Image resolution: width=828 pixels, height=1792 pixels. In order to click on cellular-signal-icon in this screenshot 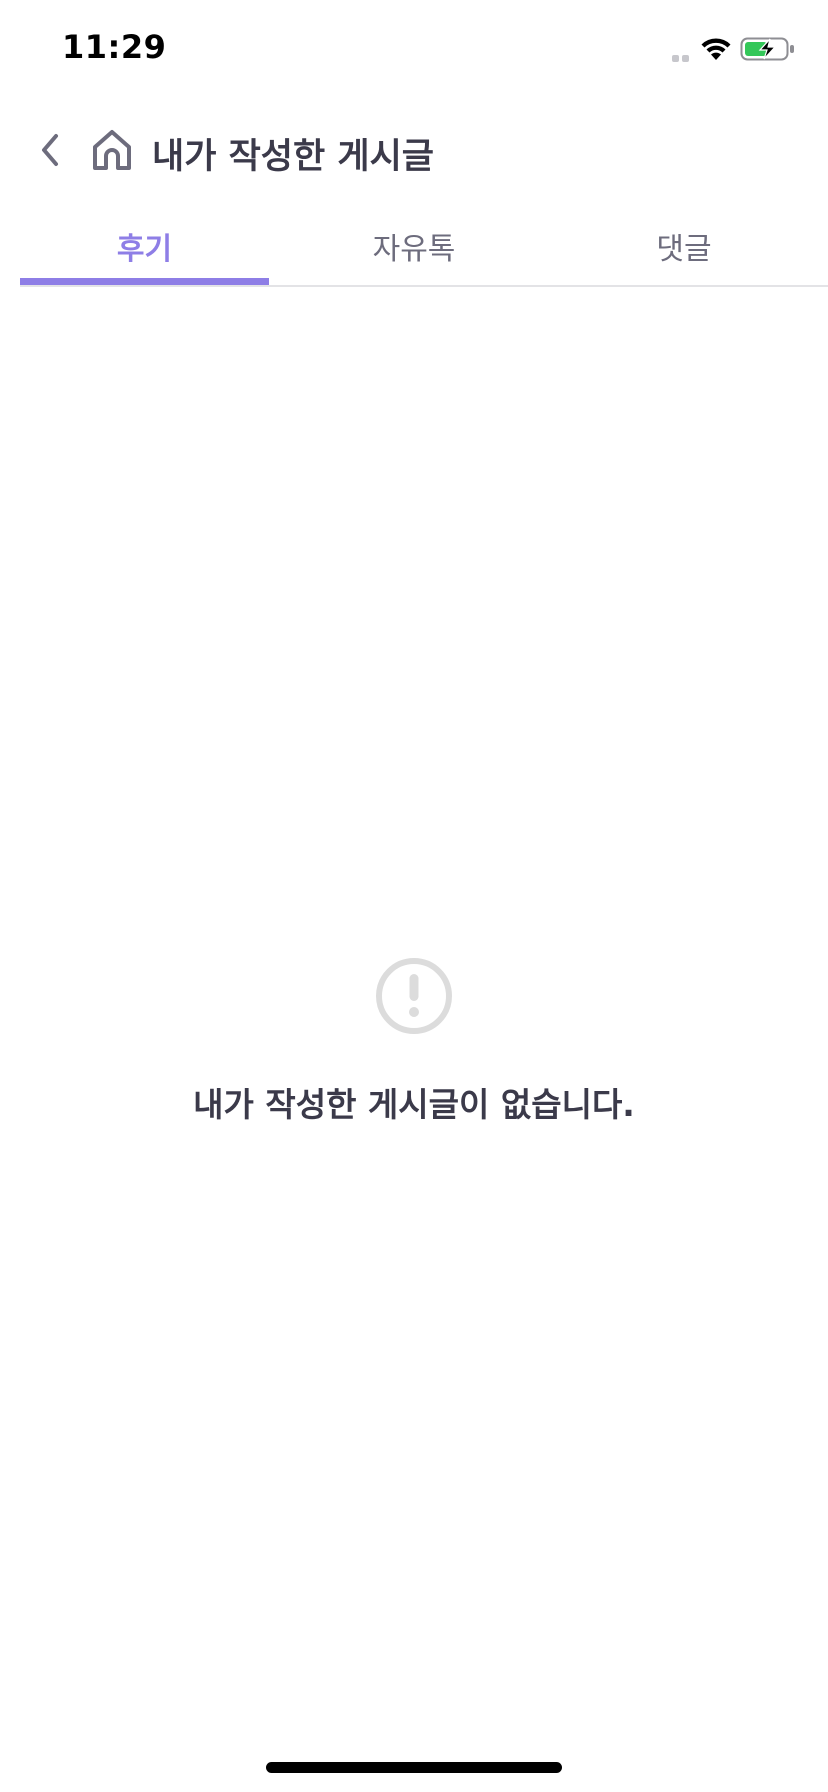, I will do `click(680, 58)`.